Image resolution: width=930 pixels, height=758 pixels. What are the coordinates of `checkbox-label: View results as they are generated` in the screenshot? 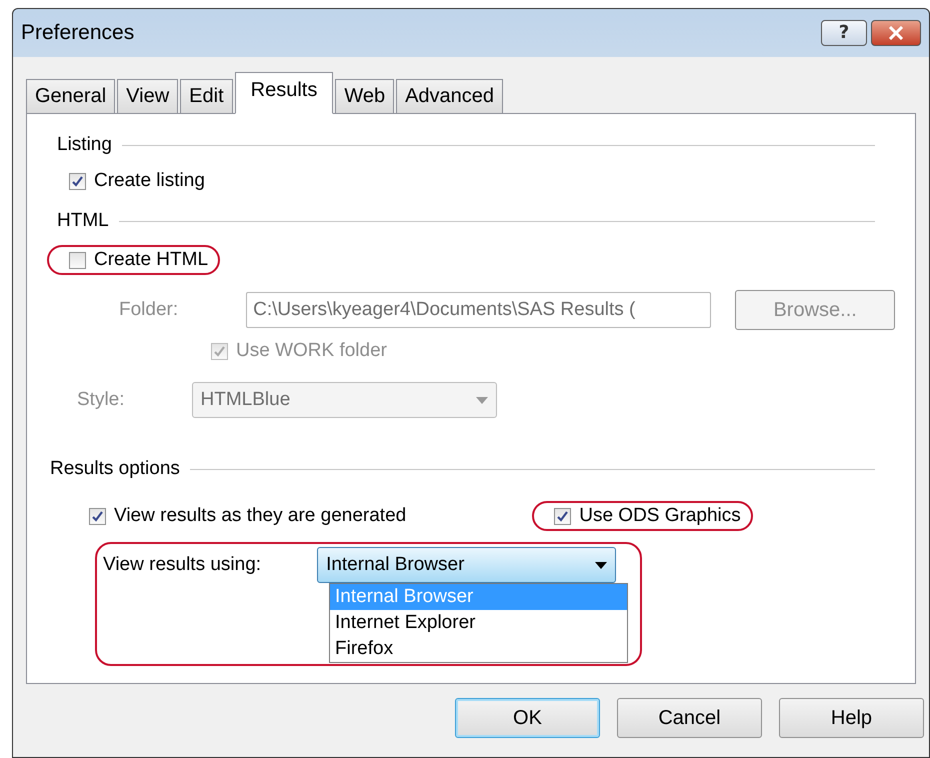 It's located at (260, 516).